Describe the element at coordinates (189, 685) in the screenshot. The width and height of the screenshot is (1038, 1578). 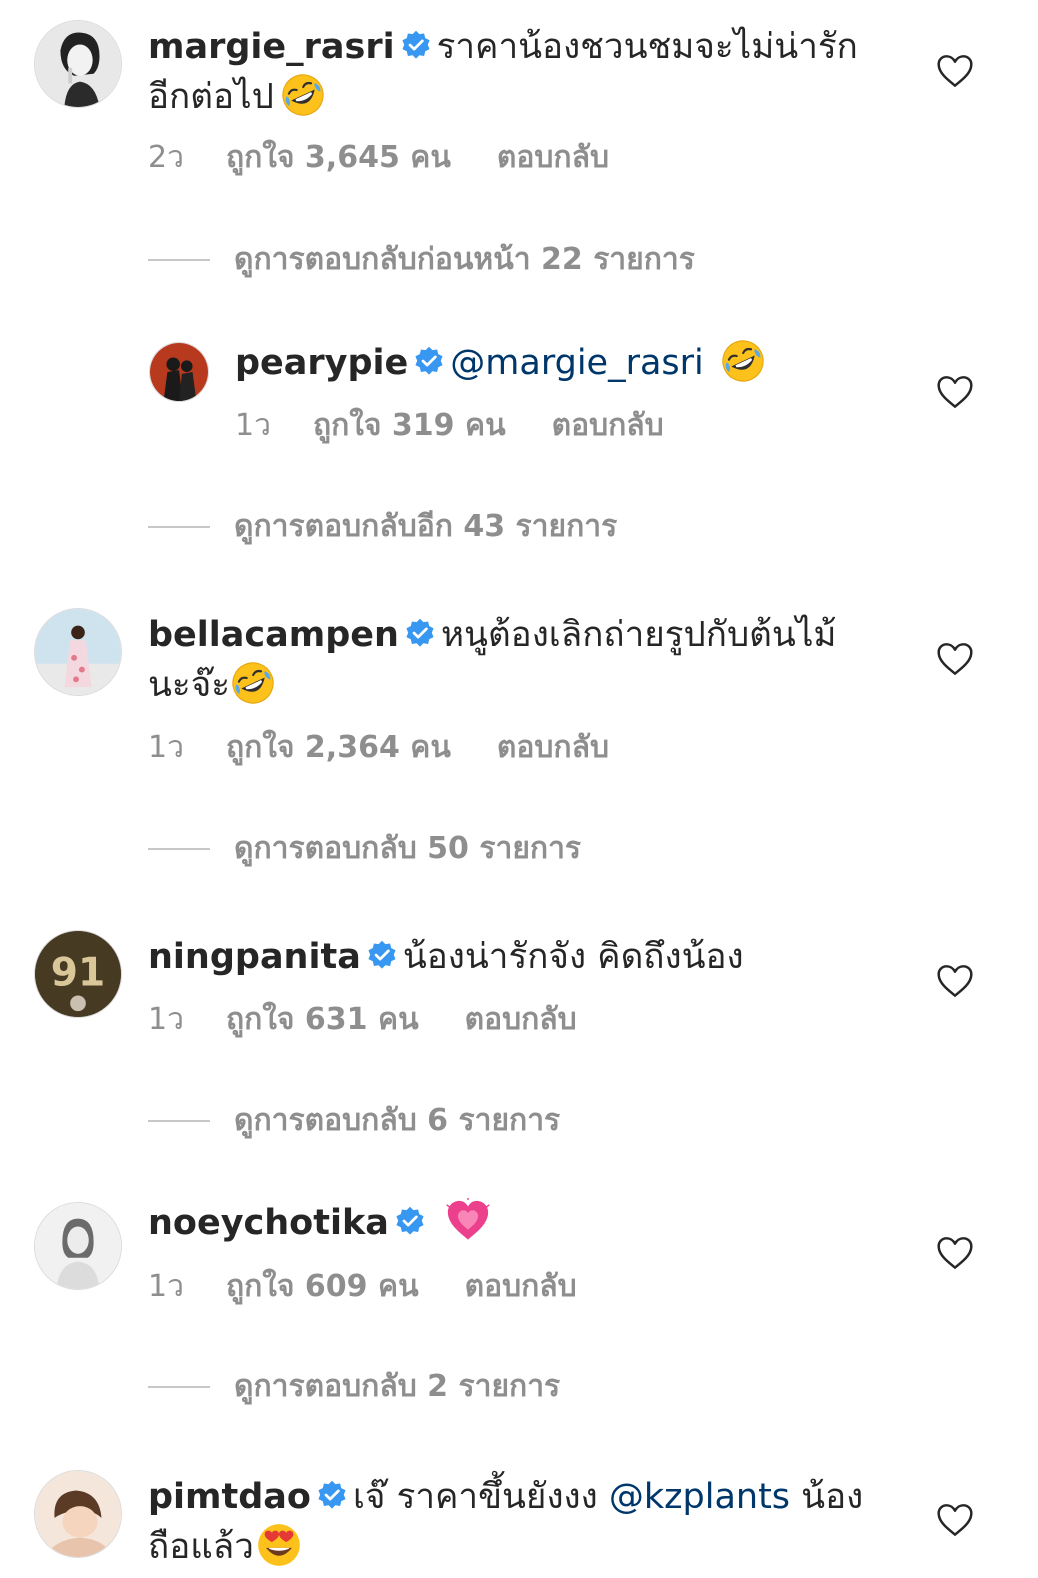
I see `comment-text: นะจ๊ะ` at that location.